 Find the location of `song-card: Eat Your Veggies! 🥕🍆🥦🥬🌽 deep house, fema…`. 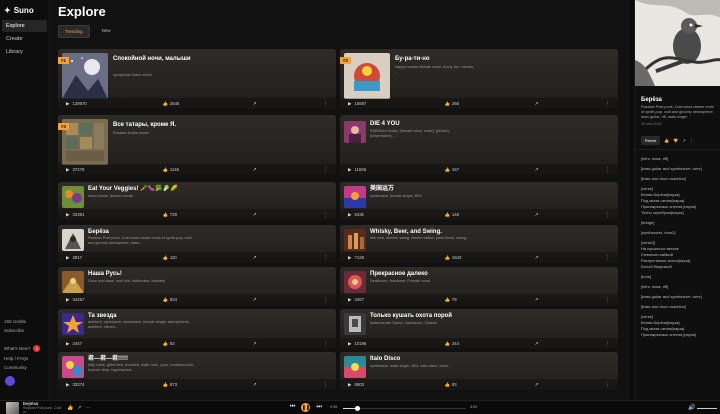

song-card: Eat Your Veggies! 🥕🍆🥦🥬🌽 deep house, fema… is located at coordinates (197, 201).